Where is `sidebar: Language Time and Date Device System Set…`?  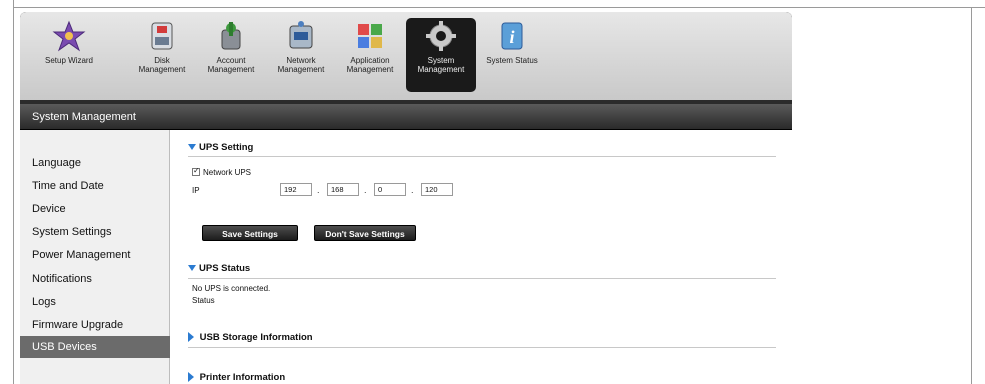 sidebar: Language Time and Date Device System Set… is located at coordinates (95, 257).